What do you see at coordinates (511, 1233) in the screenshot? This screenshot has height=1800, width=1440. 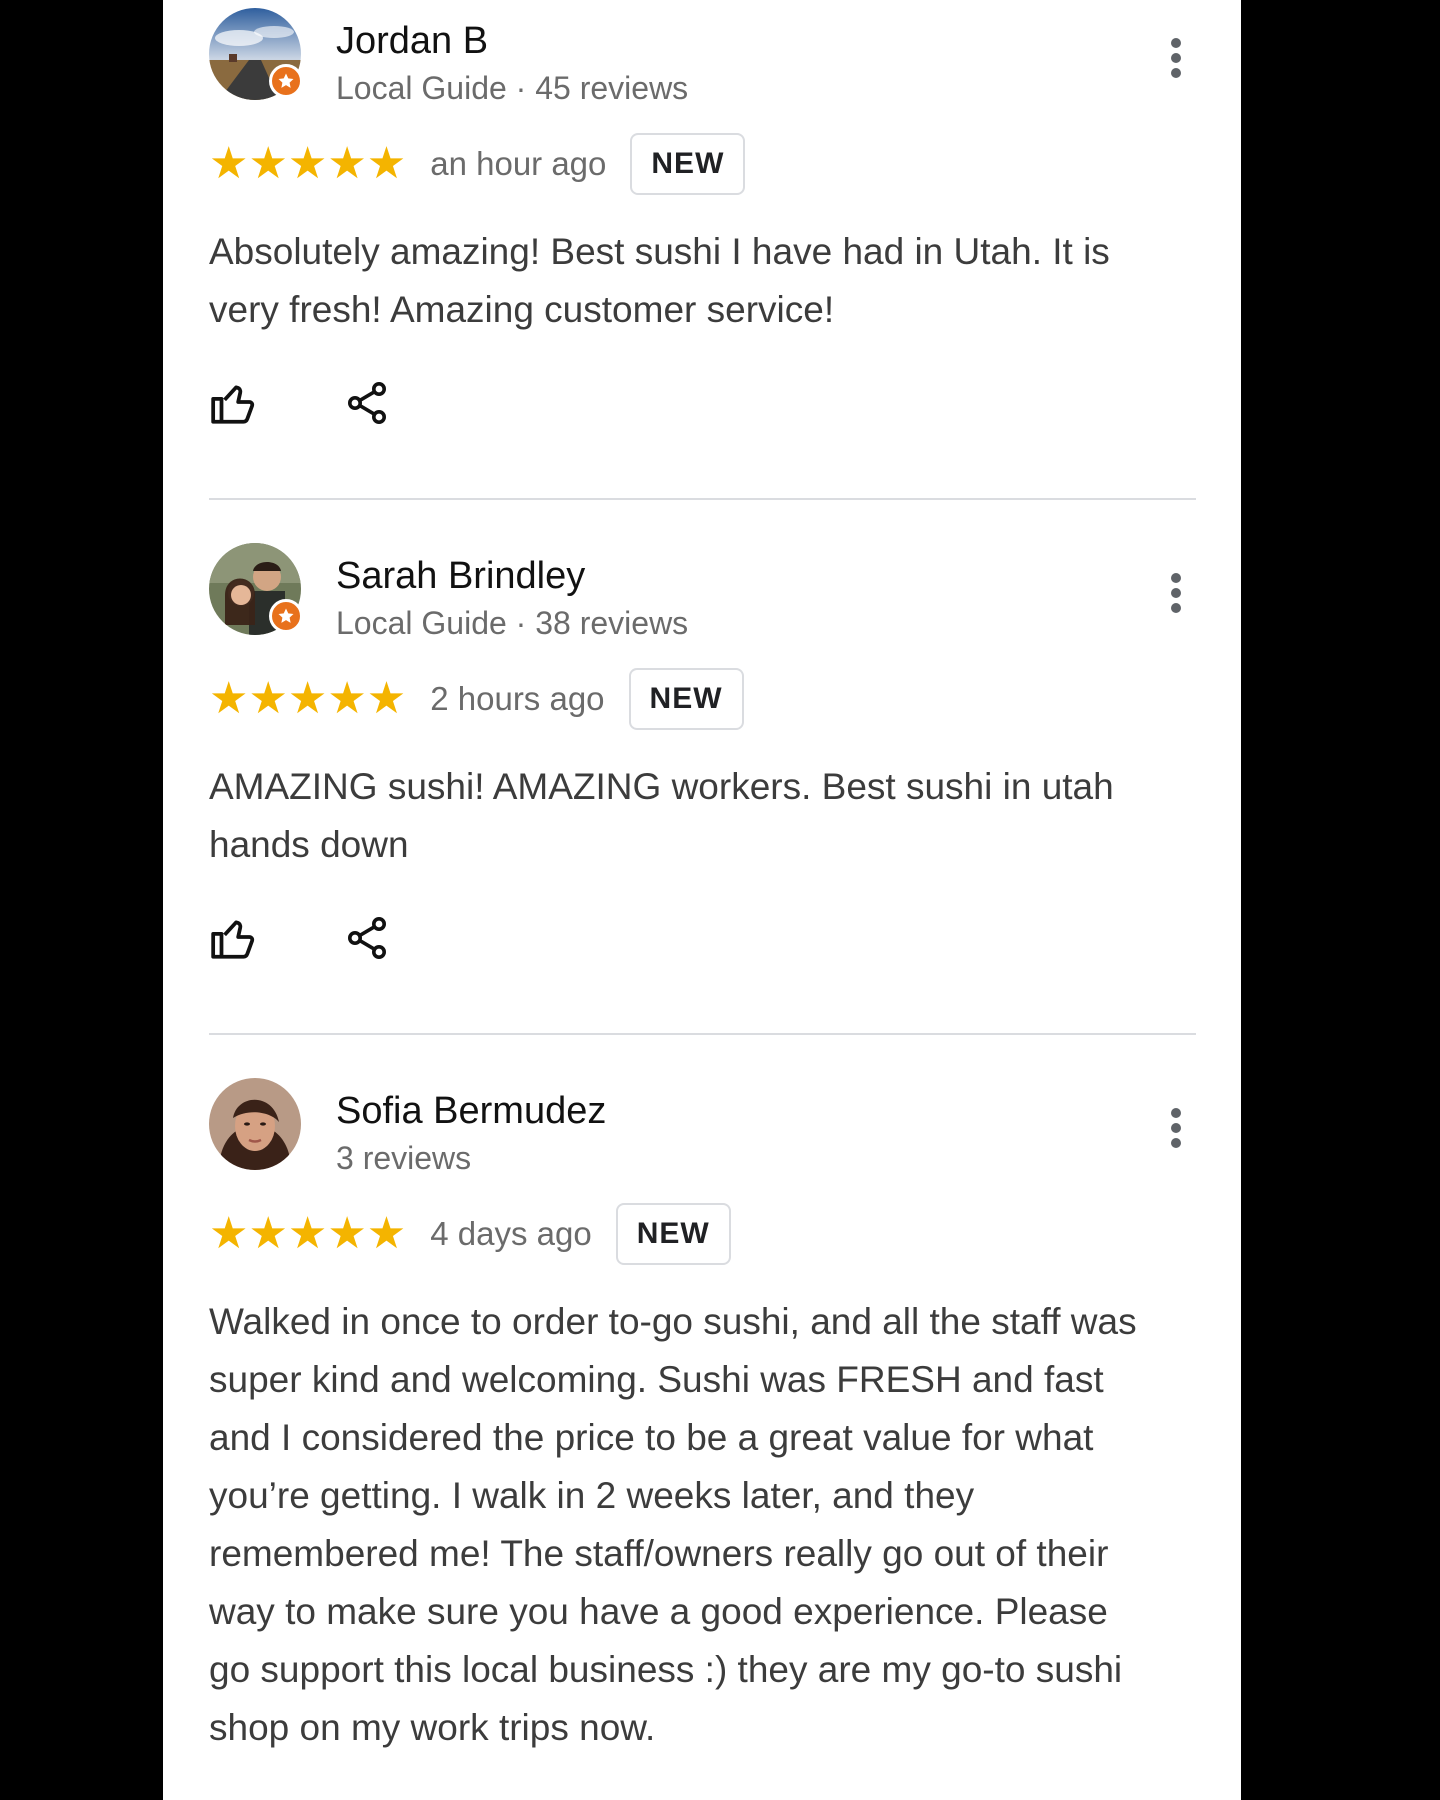 I see `review-time: 4 days ago` at bounding box center [511, 1233].